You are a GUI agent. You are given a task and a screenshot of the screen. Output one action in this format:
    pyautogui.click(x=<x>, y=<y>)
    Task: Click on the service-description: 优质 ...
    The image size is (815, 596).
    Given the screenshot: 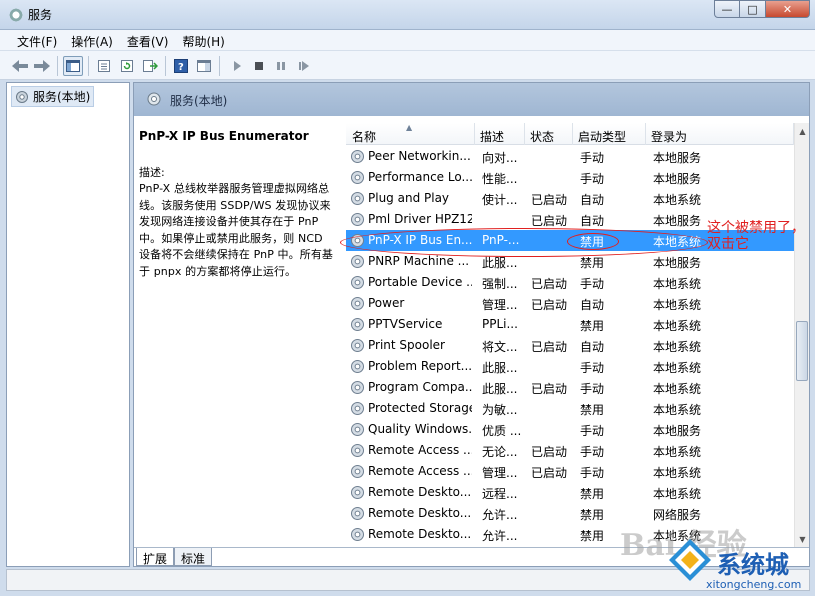 What is the action you would take?
    pyautogui.click(x=502, y=431)
    